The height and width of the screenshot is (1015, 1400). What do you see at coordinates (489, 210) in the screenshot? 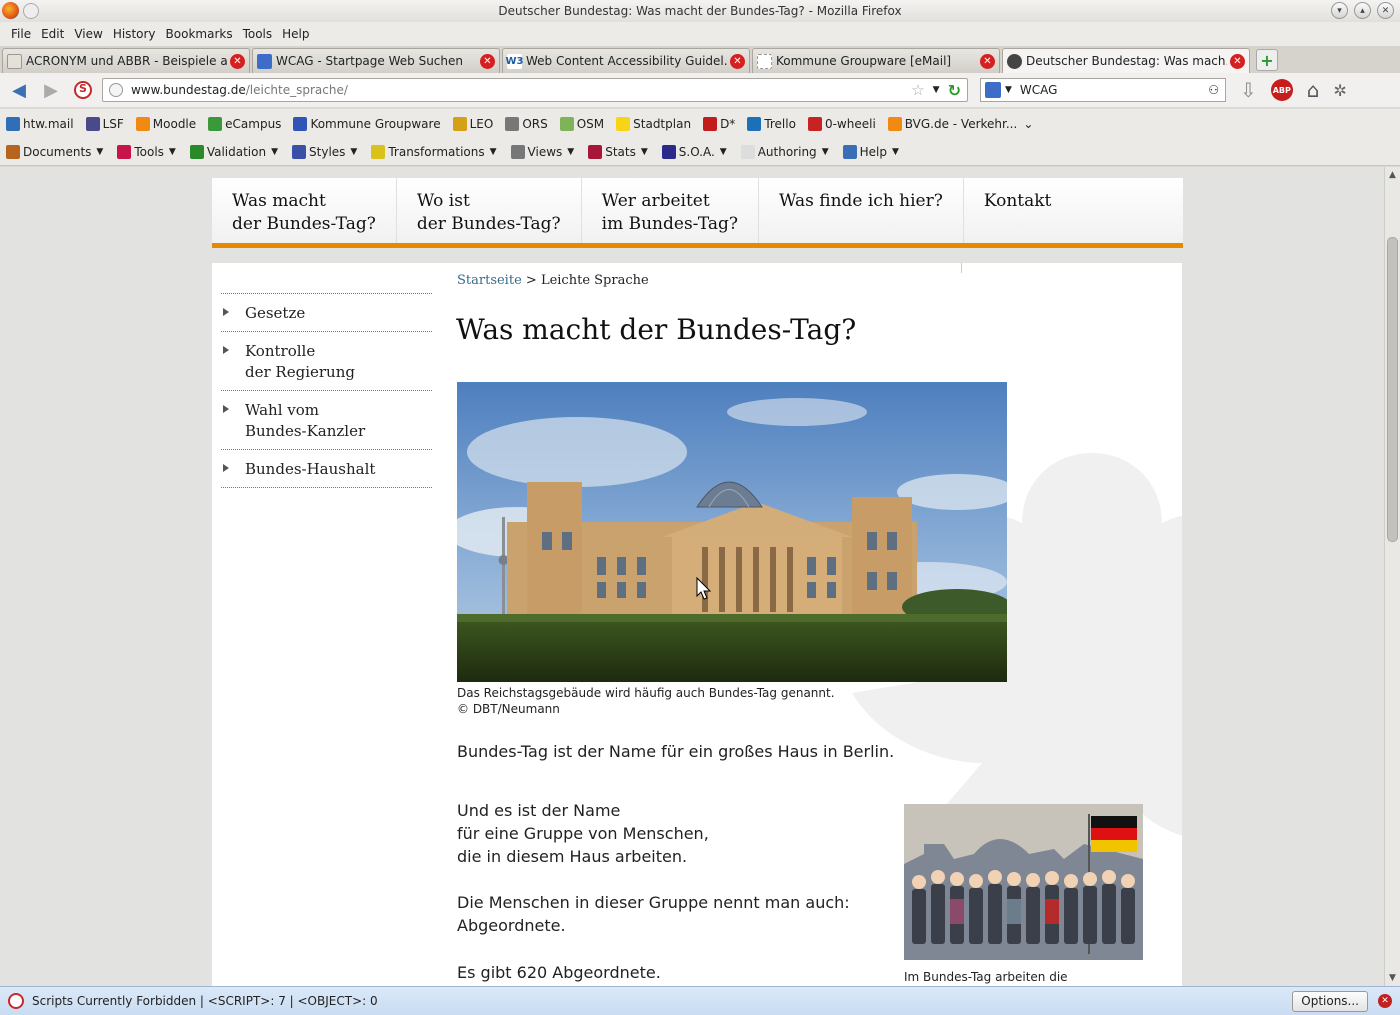
I see `nav-wo-ist: Wo ist der Bundes-Tag?` at bounding box center [489, 210].